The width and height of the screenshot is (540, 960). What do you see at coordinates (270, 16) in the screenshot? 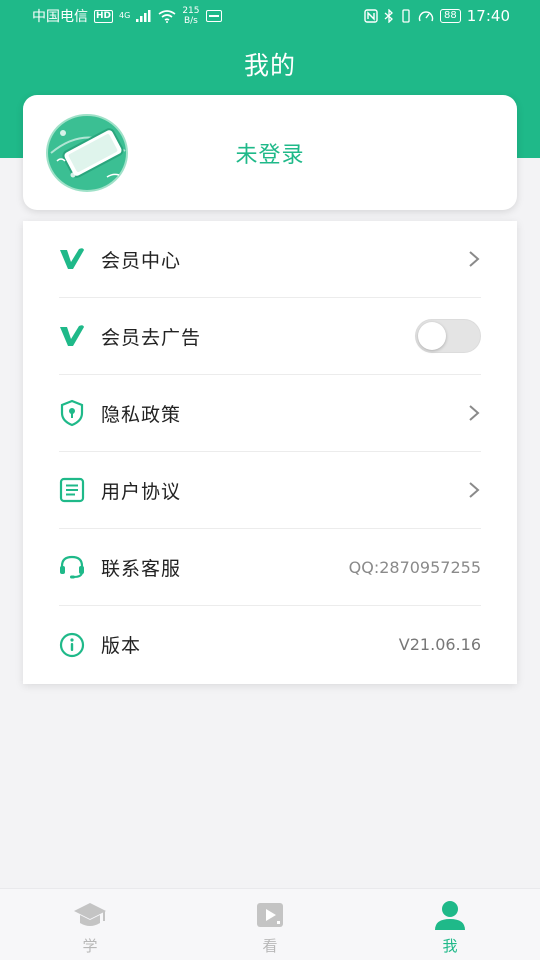
I see `status-bar: 中国电信 HD 4G 215 B/s 88 17:40` at bounding box center [270, 16].